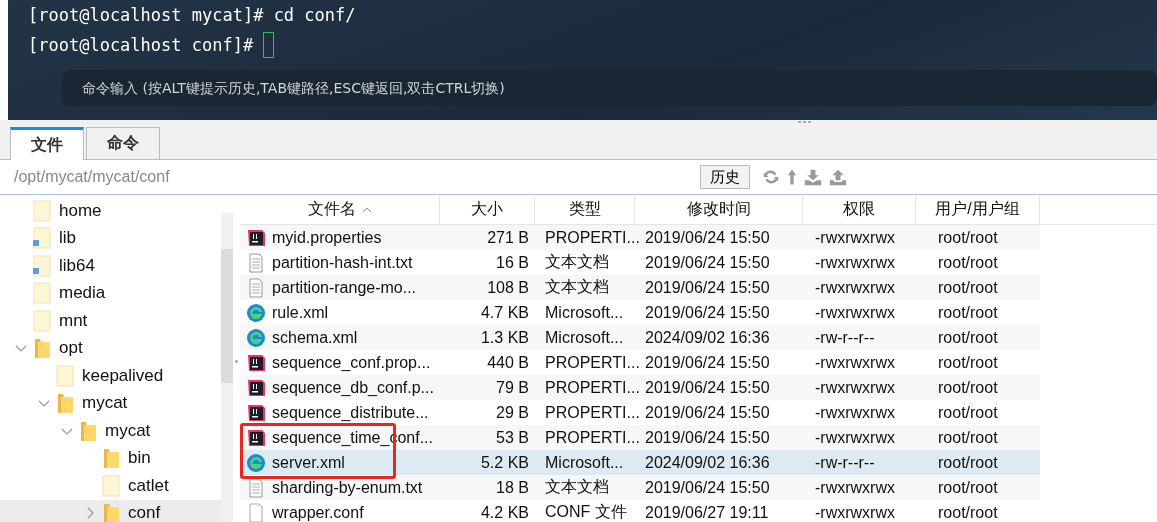 The image size is (1157, 522). Describe the element at coordinates (804, 122) in the screenshot. I see `resize-grip-icon` at that location.